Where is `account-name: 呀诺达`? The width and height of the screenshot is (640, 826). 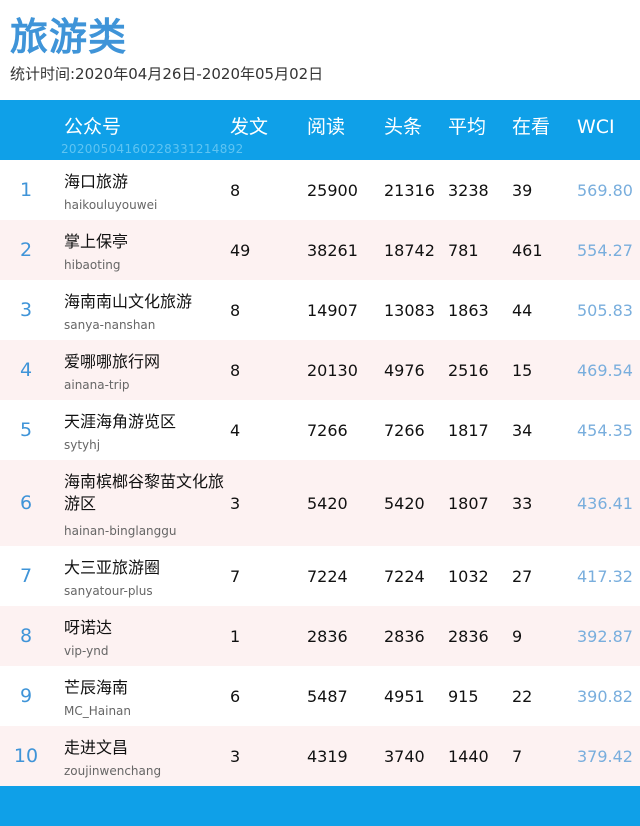 account-name: 呀诺达 is located at coordinates (88, 627).